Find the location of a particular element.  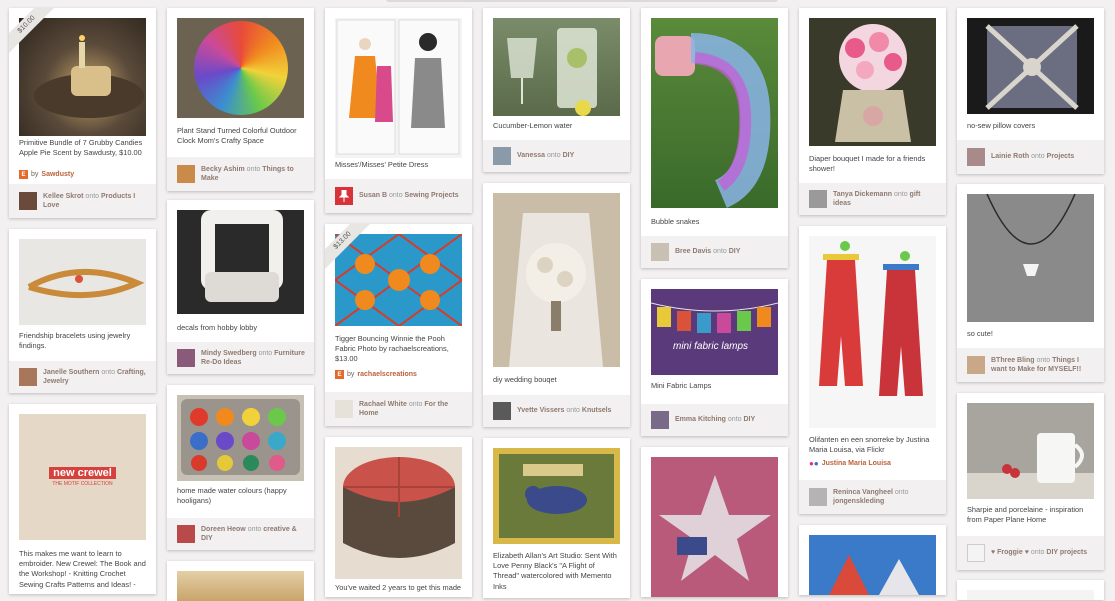

wooden-box-image is located at coordinates (240, 586).